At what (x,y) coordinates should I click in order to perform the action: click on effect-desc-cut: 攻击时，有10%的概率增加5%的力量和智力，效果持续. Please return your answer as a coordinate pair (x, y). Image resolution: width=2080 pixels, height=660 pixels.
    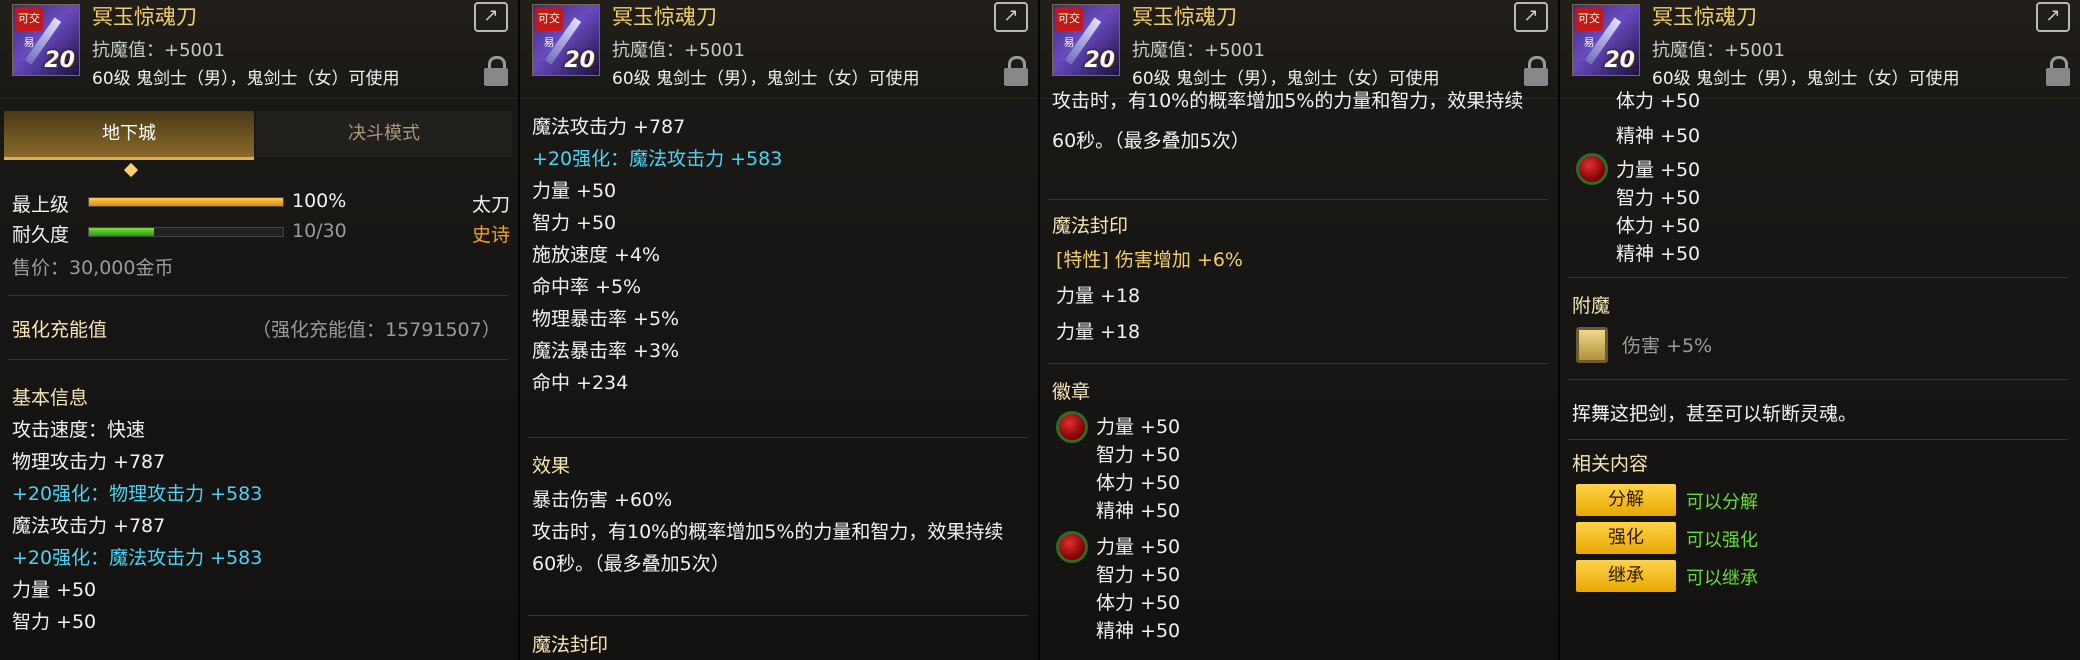
    Looking at the image, I should click on (1288, 101).